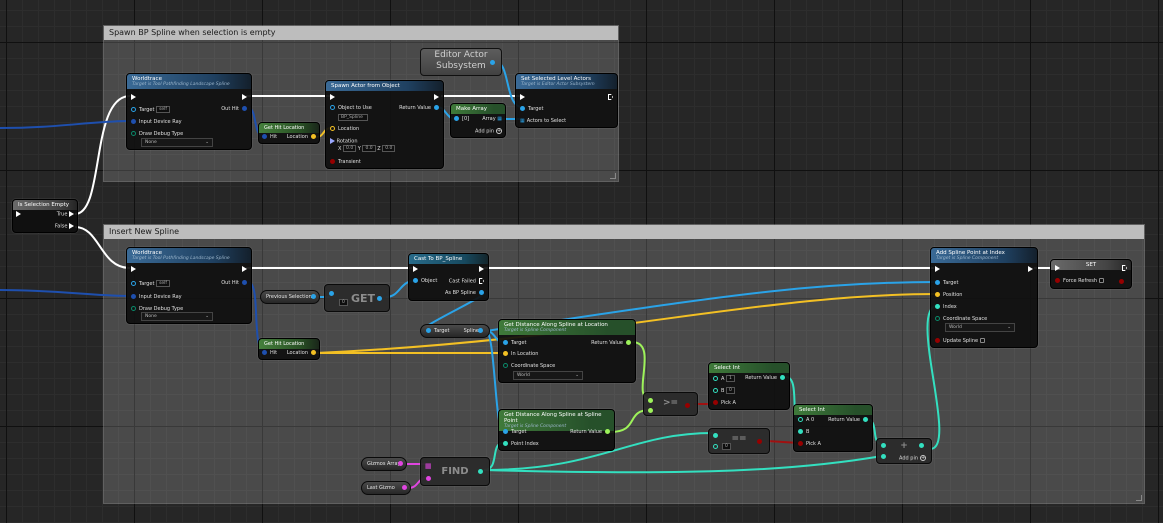  What do you see at coordinates (436, 97) in the screenshot?
I see `spawn-exec-out` at bounding box center [436, 97].